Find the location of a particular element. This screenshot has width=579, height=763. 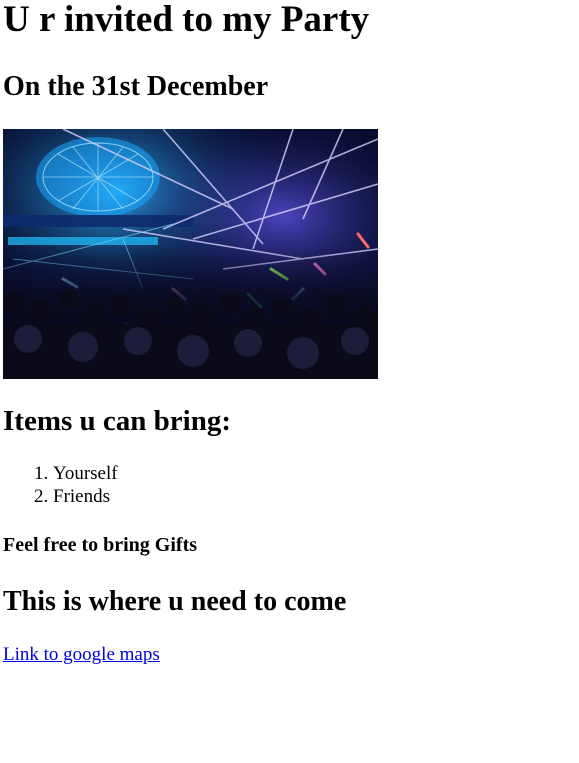

list-item: Friends is located at coordinates (85, 496).